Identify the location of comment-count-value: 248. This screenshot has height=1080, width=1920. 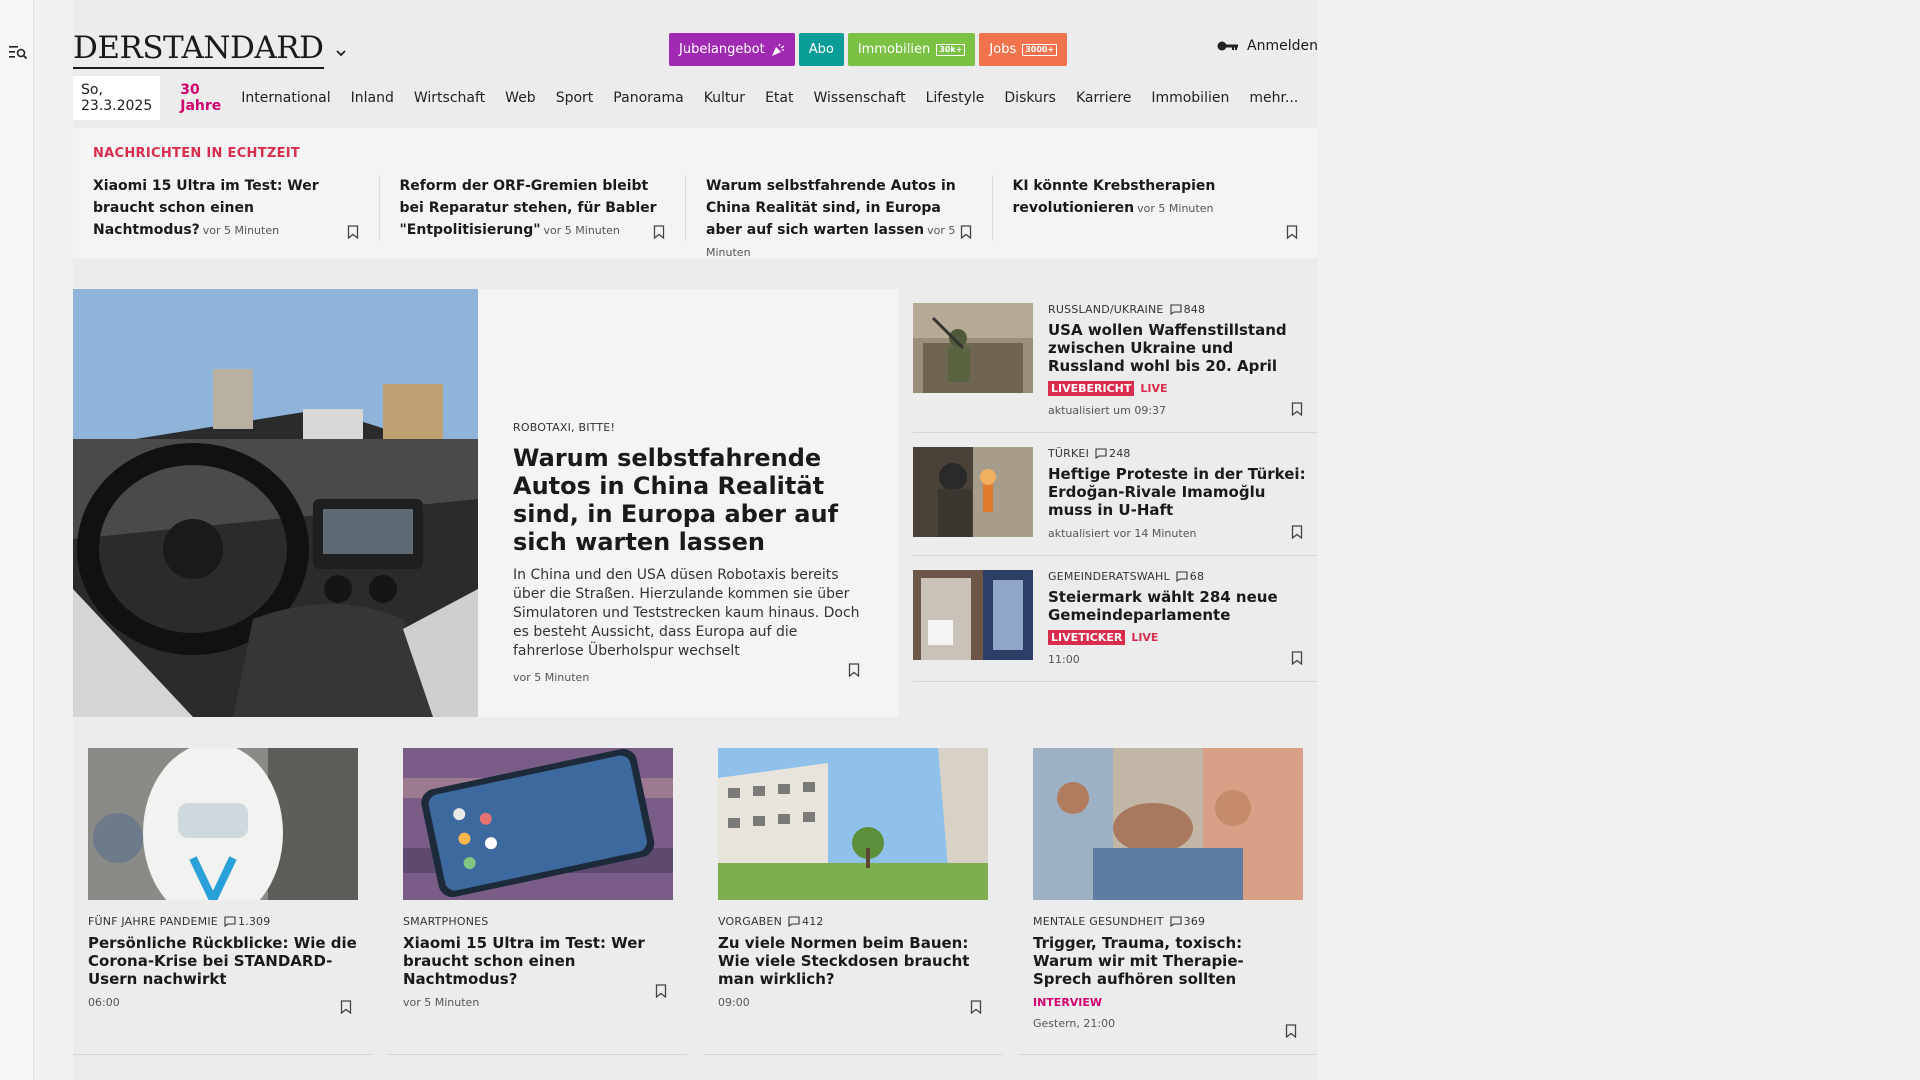
(1120, 453).